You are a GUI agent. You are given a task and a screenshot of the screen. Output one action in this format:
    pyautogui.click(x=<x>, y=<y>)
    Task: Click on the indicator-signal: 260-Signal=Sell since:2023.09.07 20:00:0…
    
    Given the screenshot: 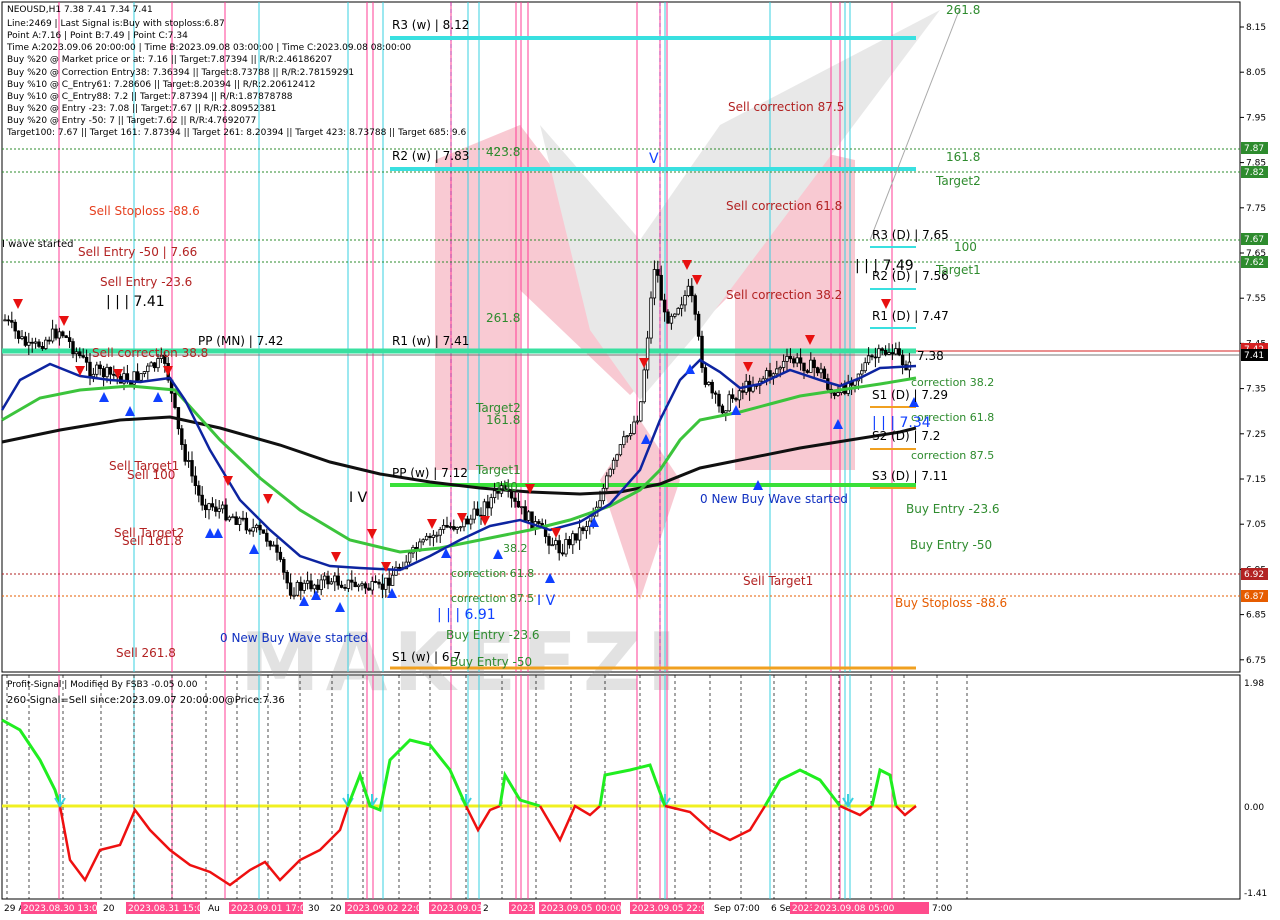 What is the action you would take?
    pyautogui.click(x=146, y=700)
    